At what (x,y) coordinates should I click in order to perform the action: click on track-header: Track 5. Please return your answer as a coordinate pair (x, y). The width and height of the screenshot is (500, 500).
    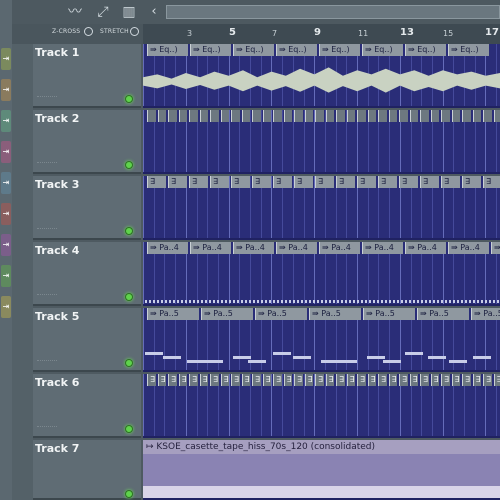
    Looking at the image, I should click on (87, 340).